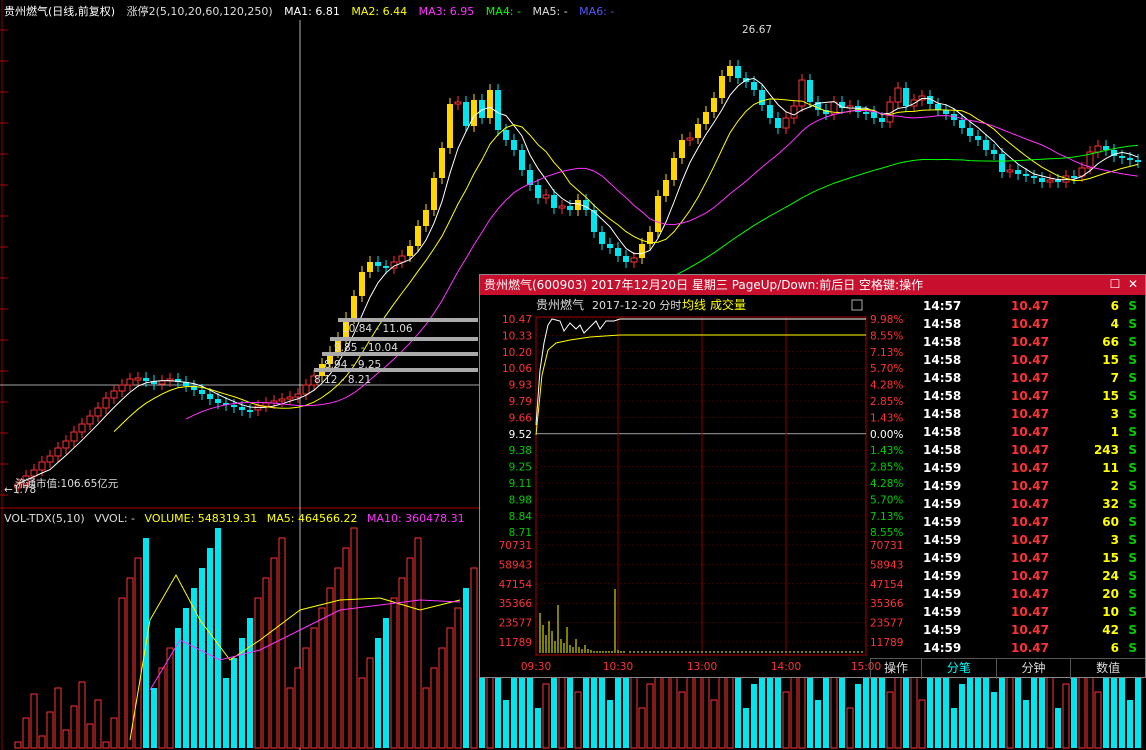 The height and width of the screenshot is (750, 1146). What do you see at coordinates (895, 669) in the screenshot?
I see `tab-operation: 操作` at bounding box center [895, 669].